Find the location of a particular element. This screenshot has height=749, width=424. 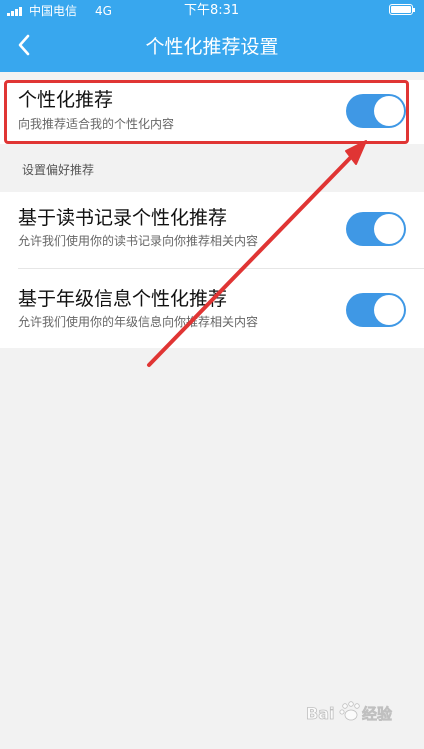

watermark-logo: Bai 经验 is located at coordinates (356, 713).